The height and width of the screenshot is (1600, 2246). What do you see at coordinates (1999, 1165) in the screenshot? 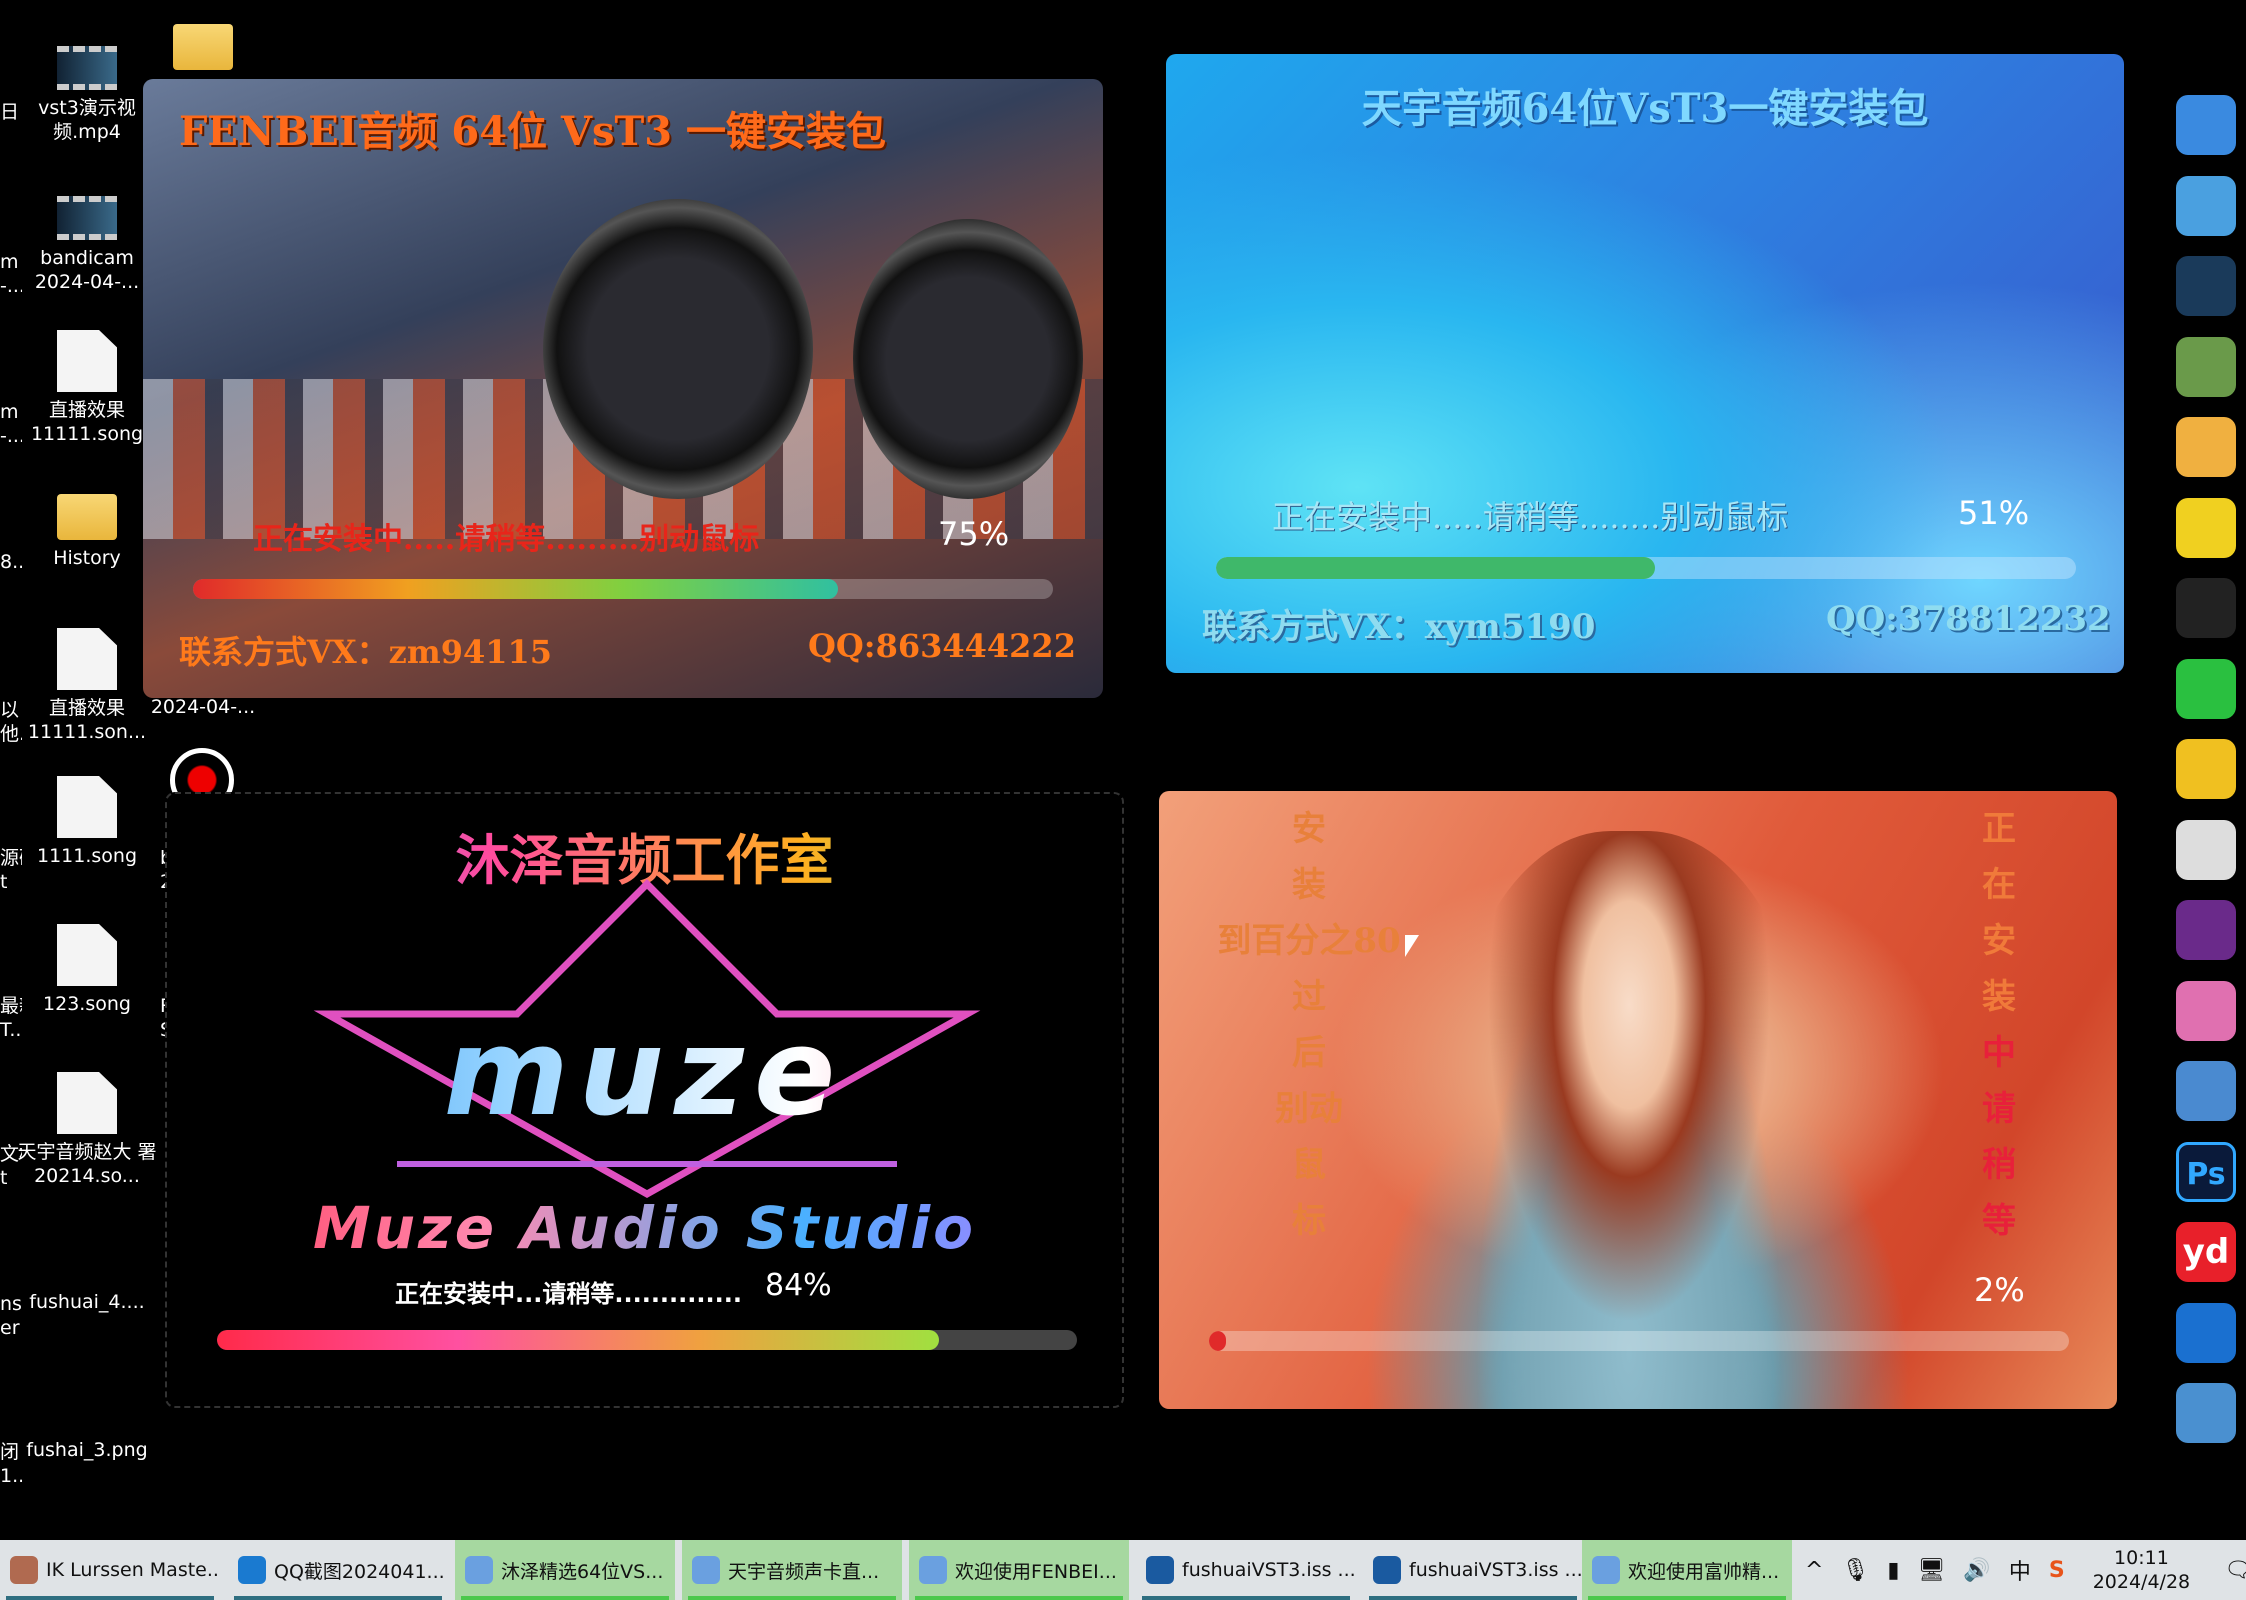
I see `vertical-text-char: 稍` at bounding box center [1999, 1165].